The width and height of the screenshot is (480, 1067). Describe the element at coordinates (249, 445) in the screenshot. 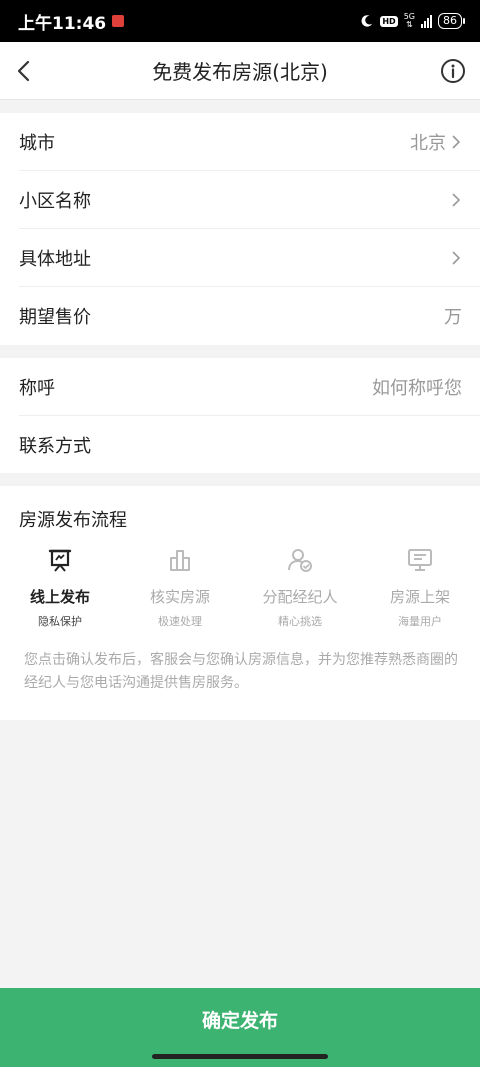

I see `contact-row: 联系方式` at that location.